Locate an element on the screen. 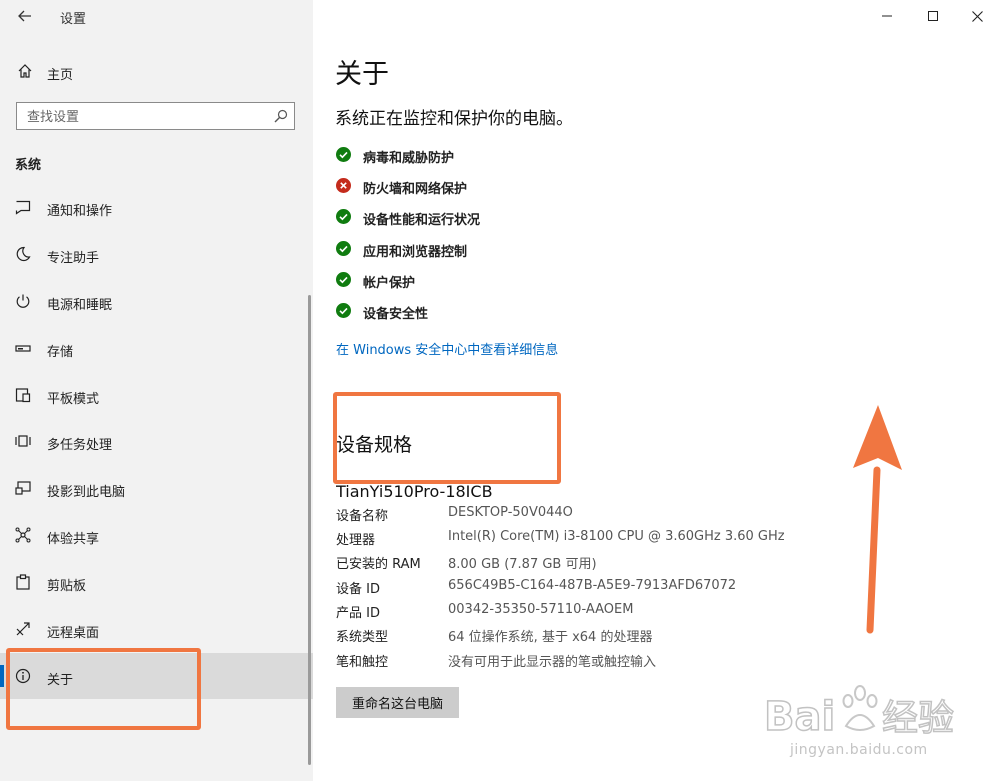 The width and height of the screenshot is (1000, 781). close-button is located at coordinates (977, 16).